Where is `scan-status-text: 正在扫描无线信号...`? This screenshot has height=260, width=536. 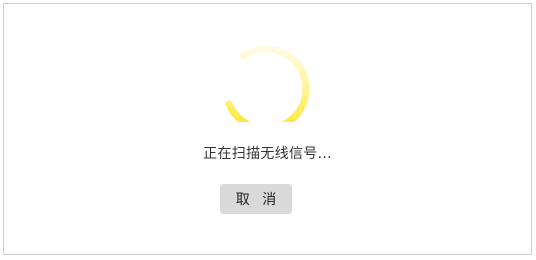 scan-status-text: 正在扫描无线信号... is located at coordinates (267, 154).